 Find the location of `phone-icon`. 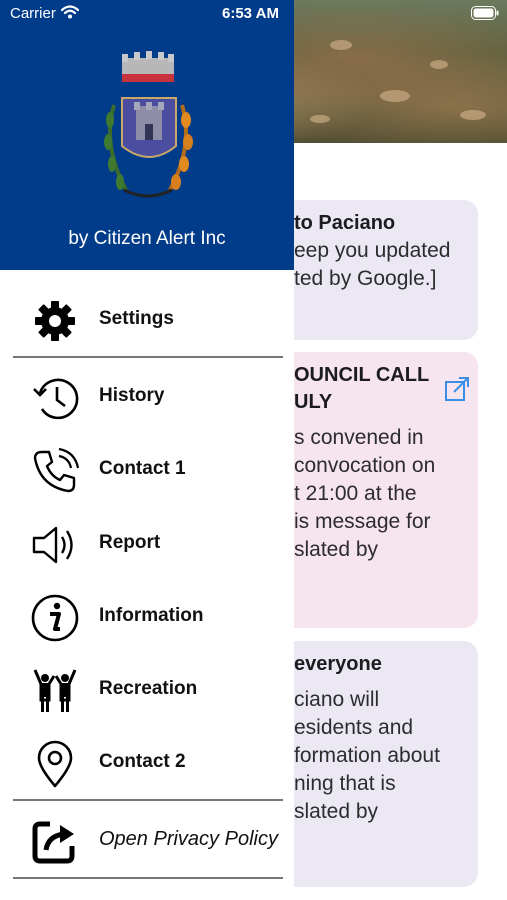

phone-icon is located at coordinates (56, 470).